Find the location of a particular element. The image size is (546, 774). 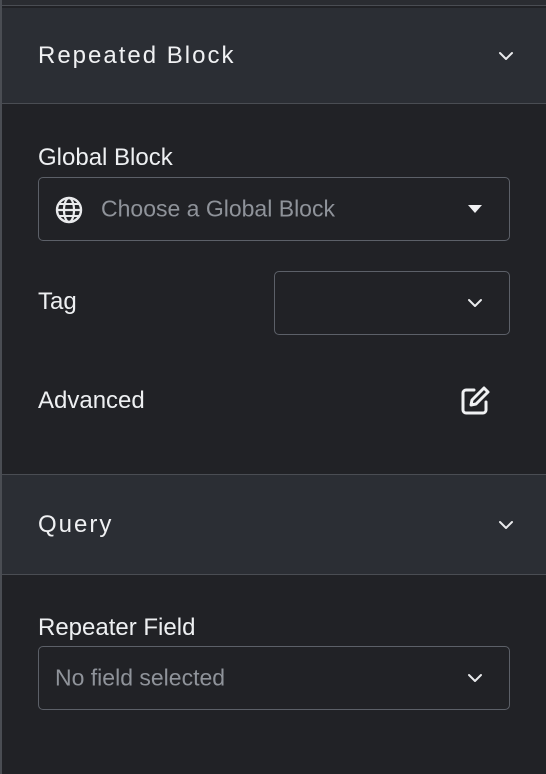

advanced-label: Advanced is located at coordinates (91, 400).